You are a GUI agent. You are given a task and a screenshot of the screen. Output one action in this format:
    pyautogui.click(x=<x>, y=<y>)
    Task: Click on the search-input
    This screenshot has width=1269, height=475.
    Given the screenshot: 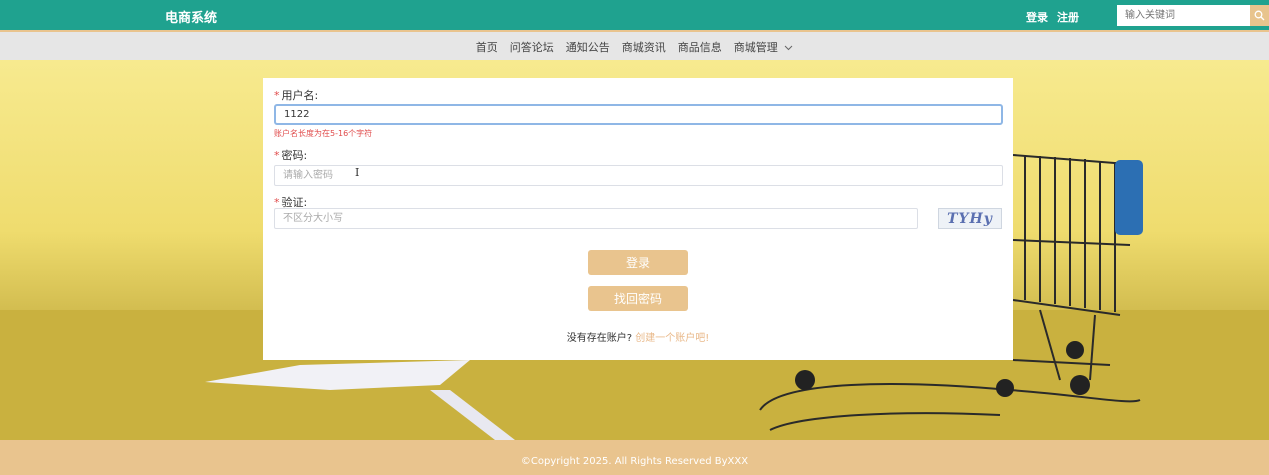 What is the action you would take?
    pyautogui.click(x=1183, y=15)
    